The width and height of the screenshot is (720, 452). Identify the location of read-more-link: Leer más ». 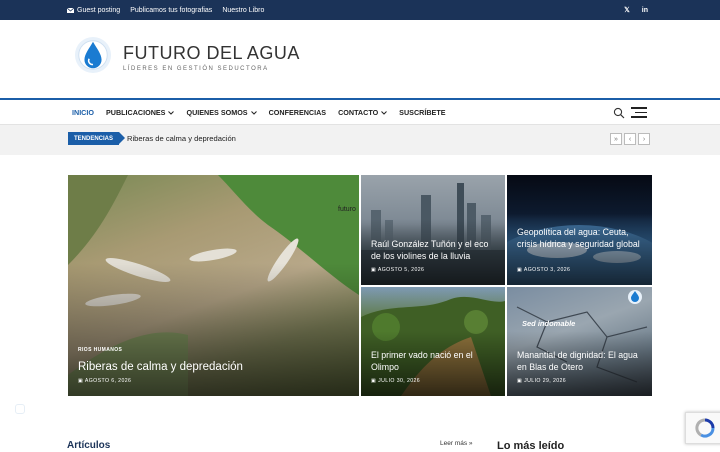
(456, 443).